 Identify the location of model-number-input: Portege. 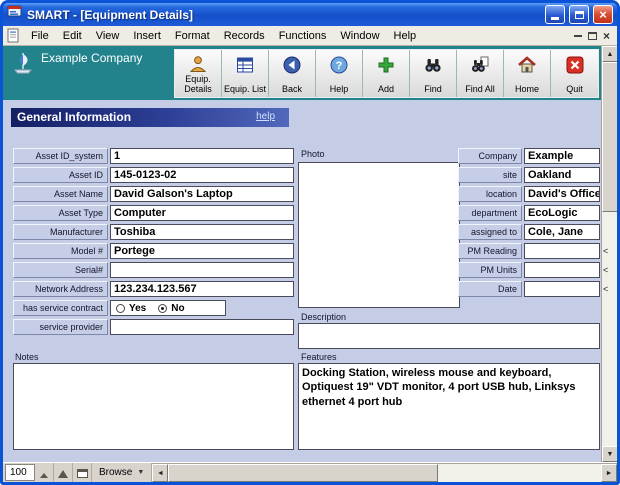
(202, 251).